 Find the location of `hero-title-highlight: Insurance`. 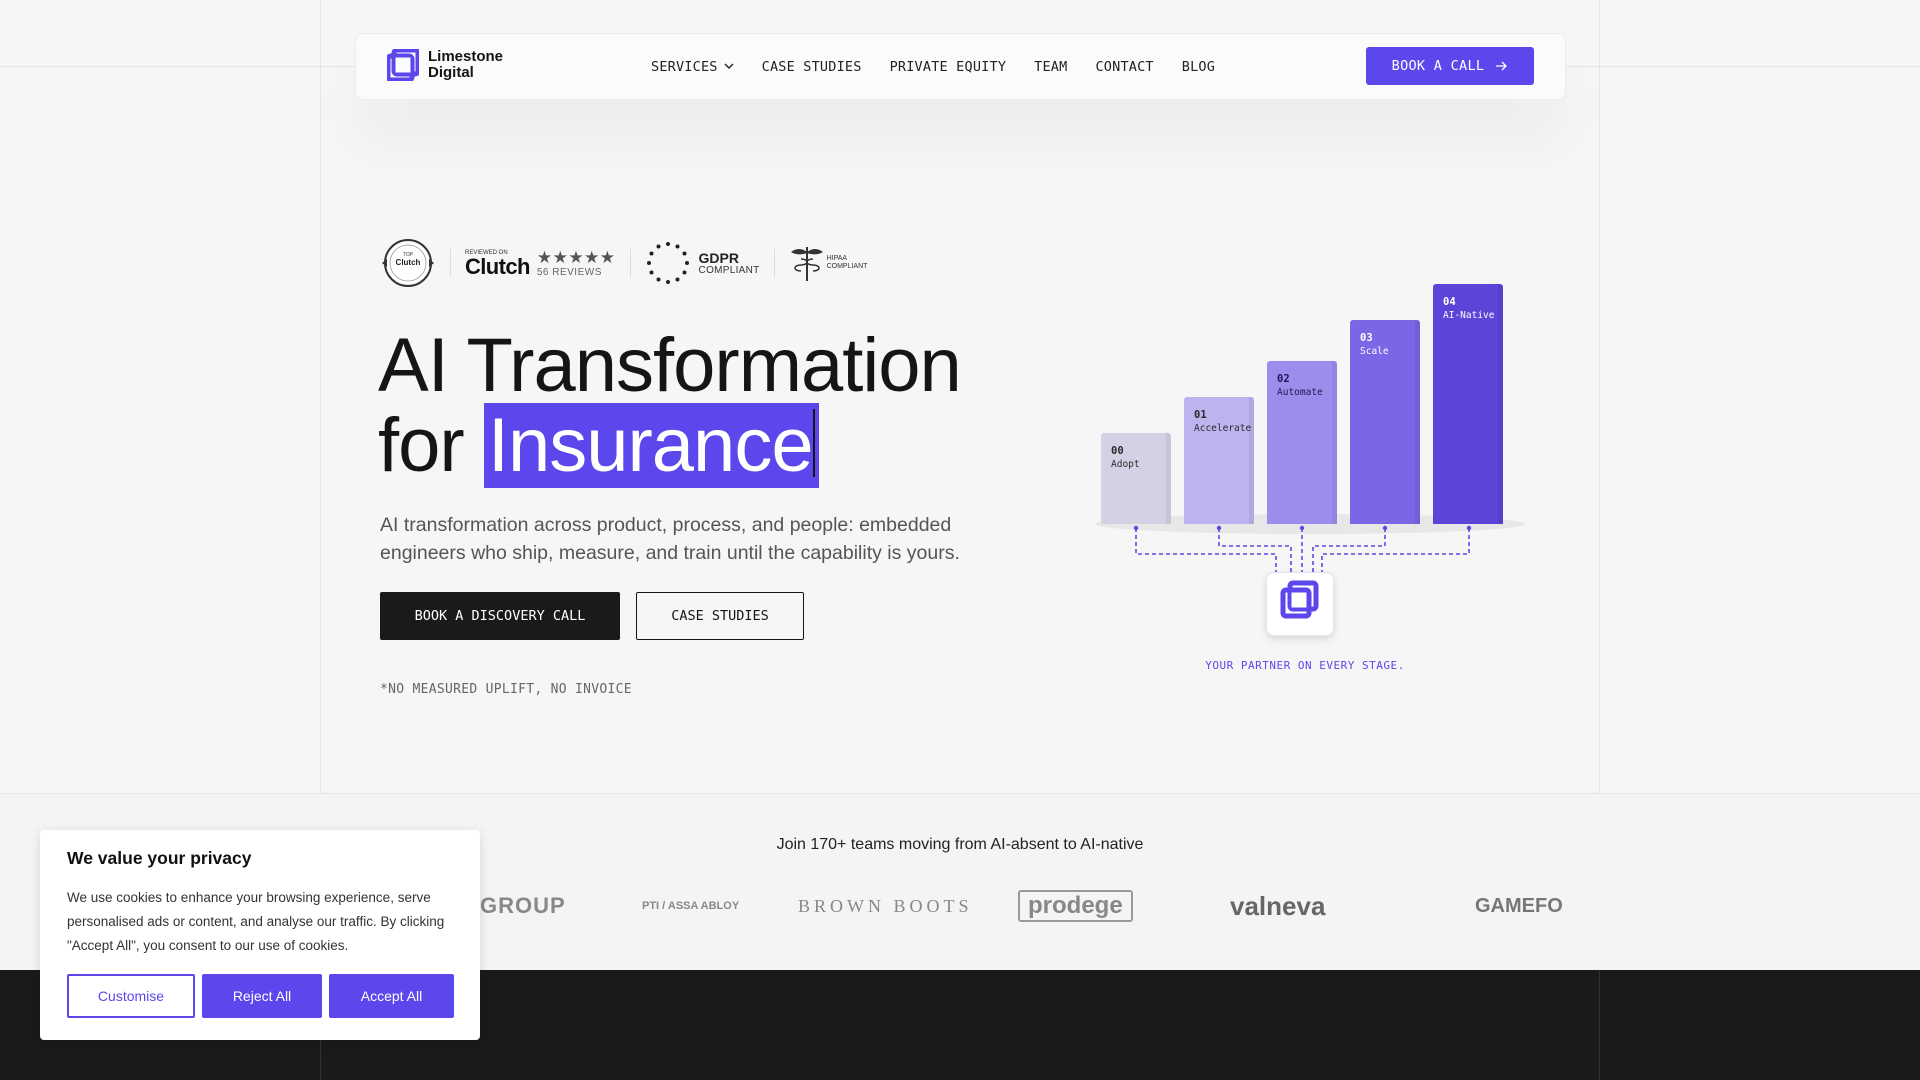

hero-title-highlight: Insurance is located at coordinates (651, 445).